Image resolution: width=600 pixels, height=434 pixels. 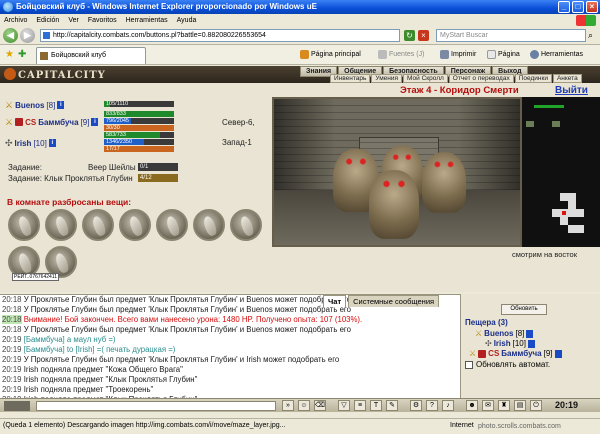 I want to click on stop-button: ×, so click(x=423, y=35).